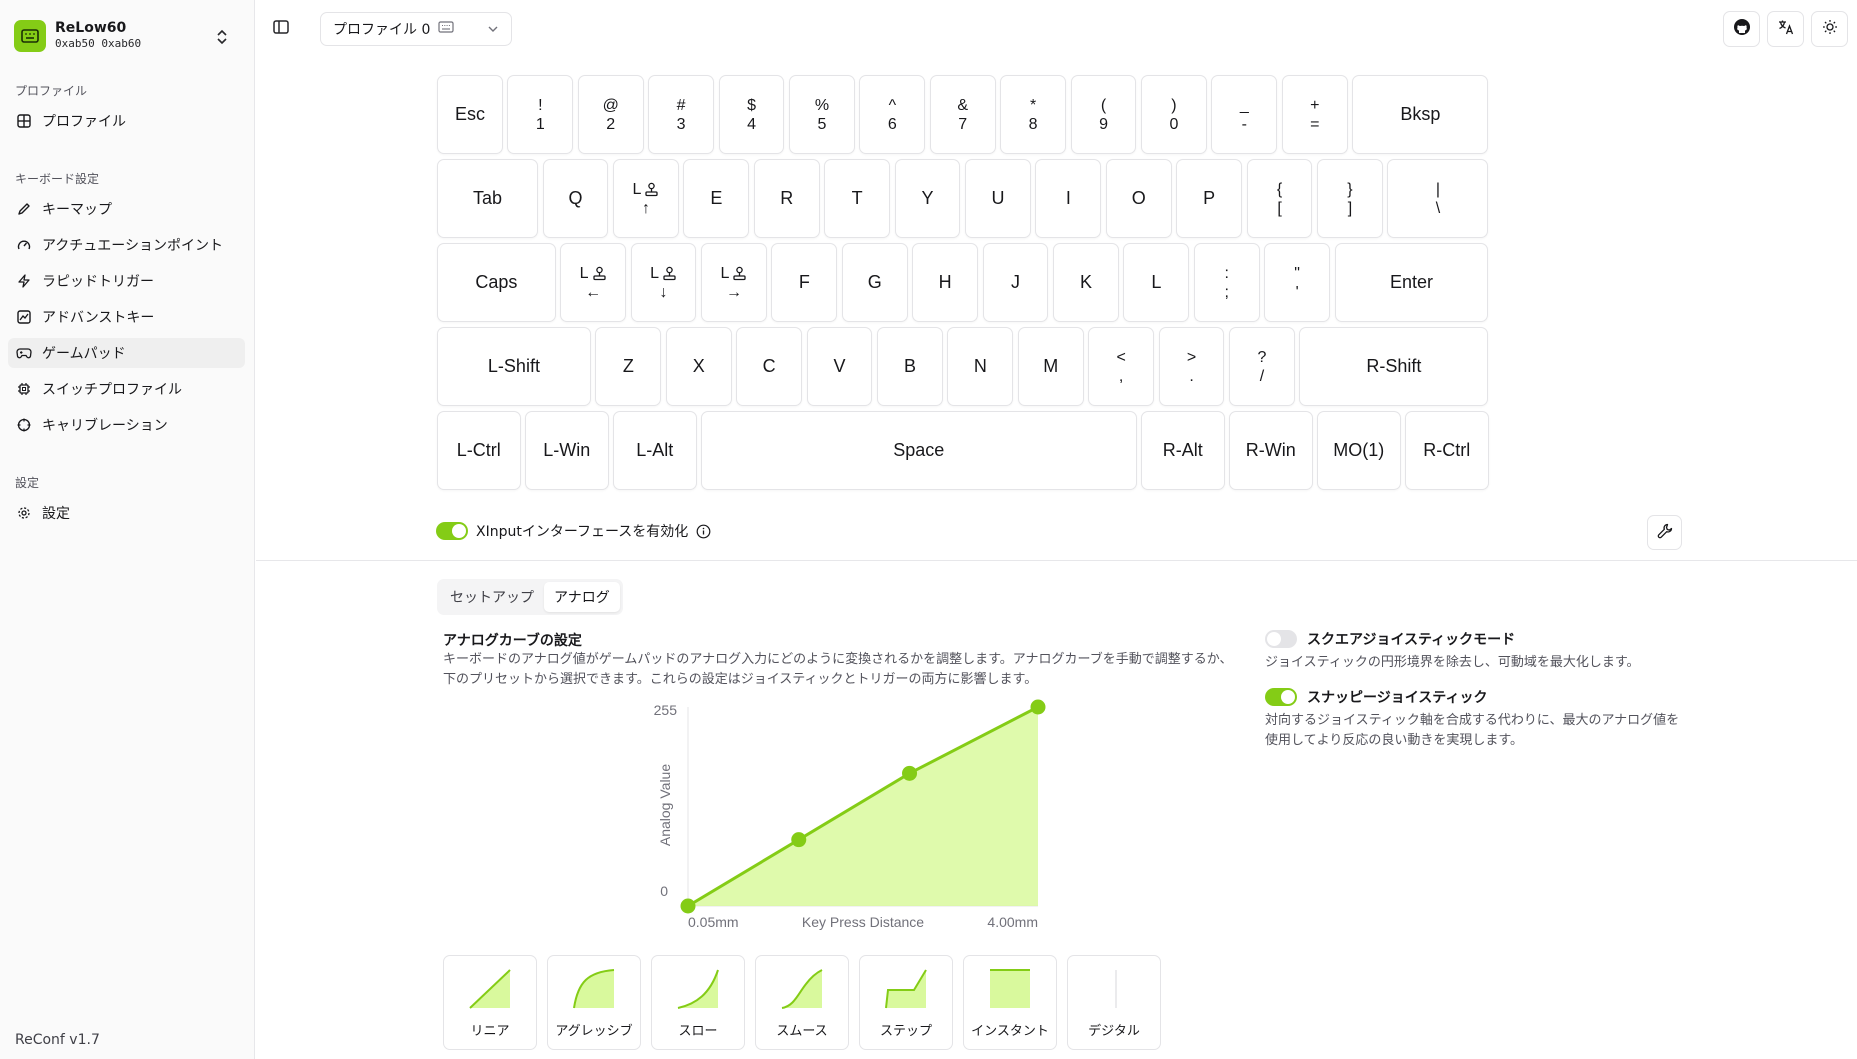 Image resolution: width=1857 pixels, height=1059 pixels. Describe the element at coordinates (126, 121) in the screenshot. I see `sidebar-item-profile: プロファイル` at that location.